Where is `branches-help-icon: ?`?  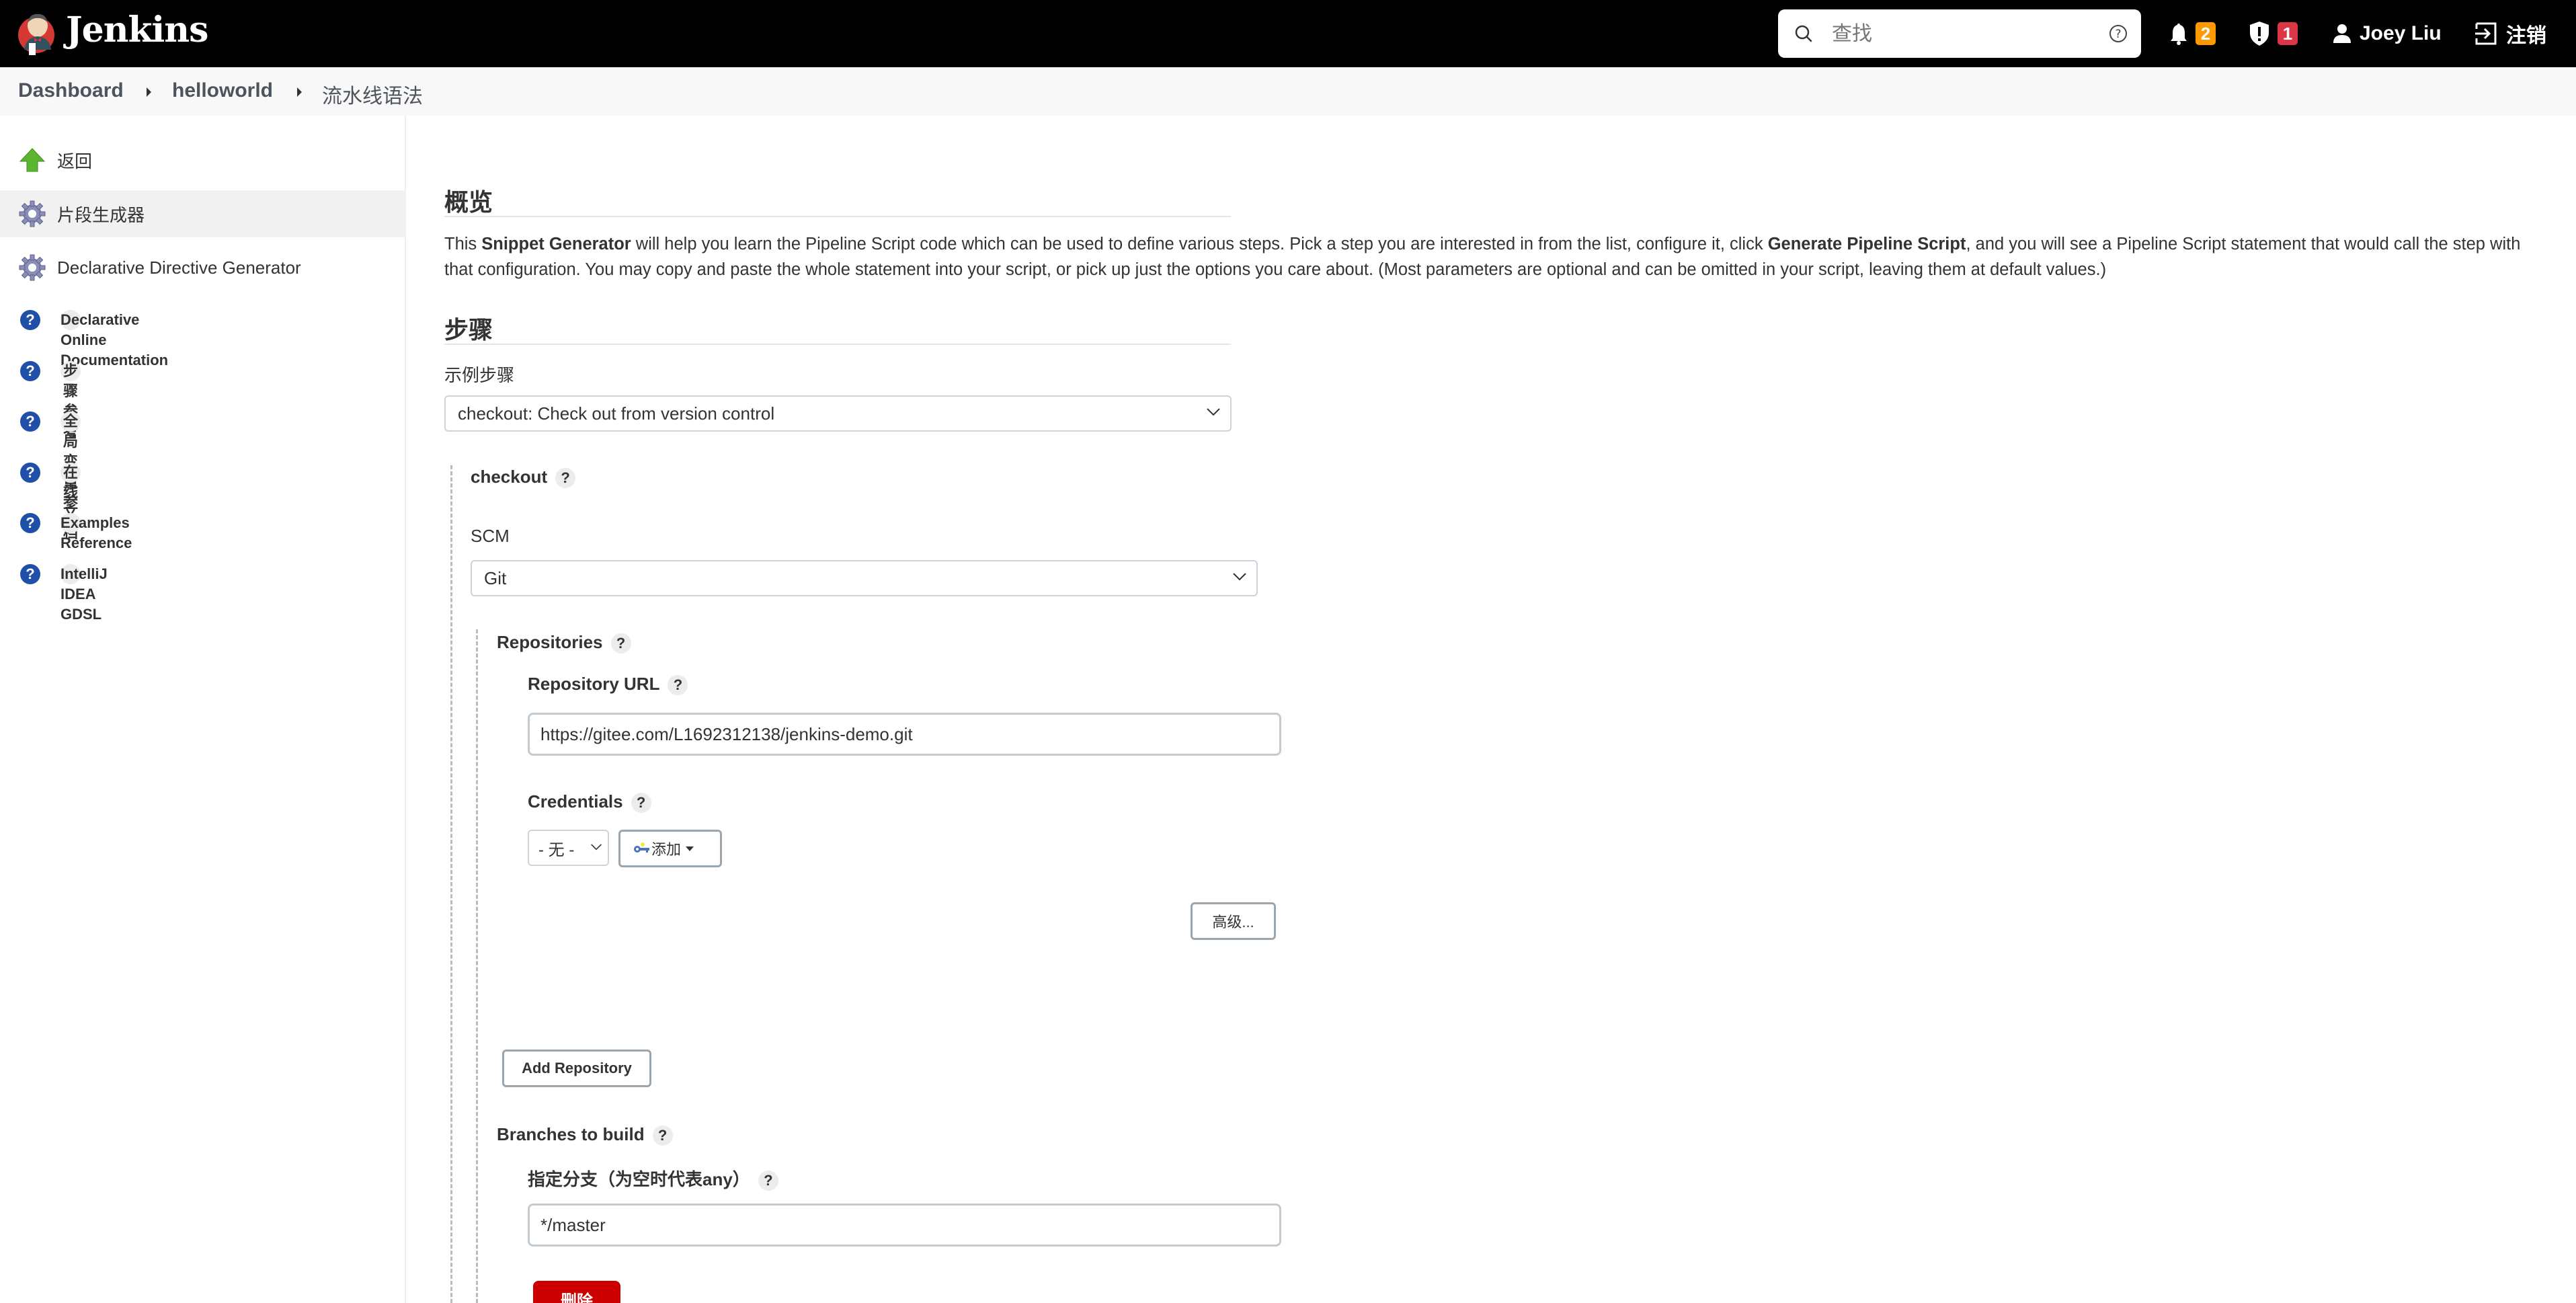
branches-help-icon: ? is located at coordinates (662, 1136).